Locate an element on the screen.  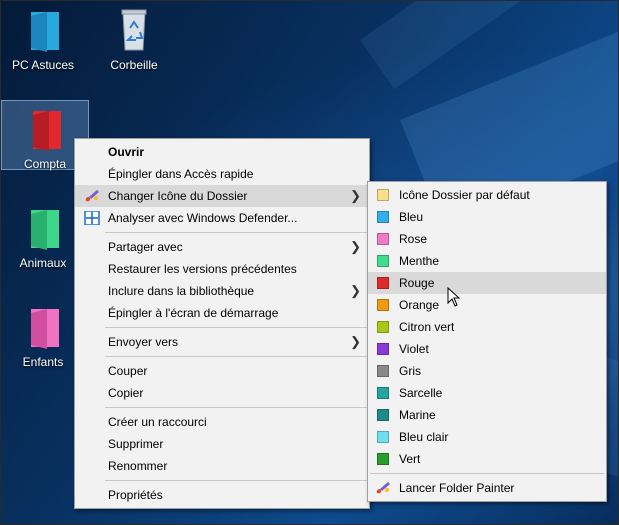
menu-item-create-shortcut: Créer un raccourci is located at coordinates (222, 422).